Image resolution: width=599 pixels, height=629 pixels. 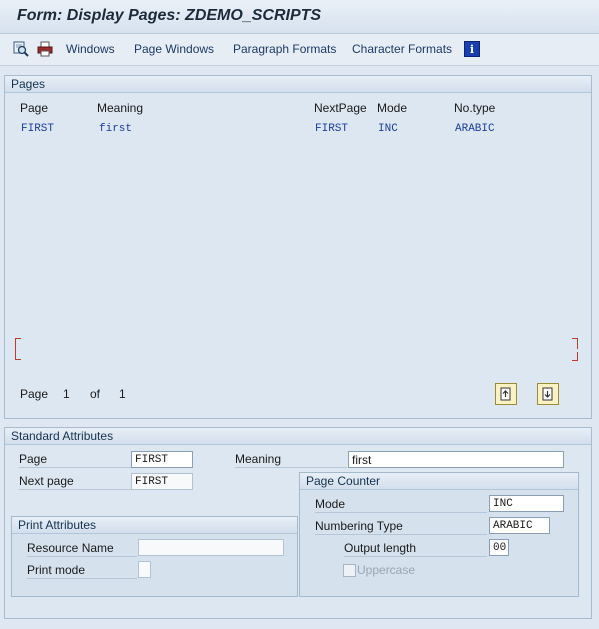 I want to click on page-field: FIRST, so click(x=162, y=459).